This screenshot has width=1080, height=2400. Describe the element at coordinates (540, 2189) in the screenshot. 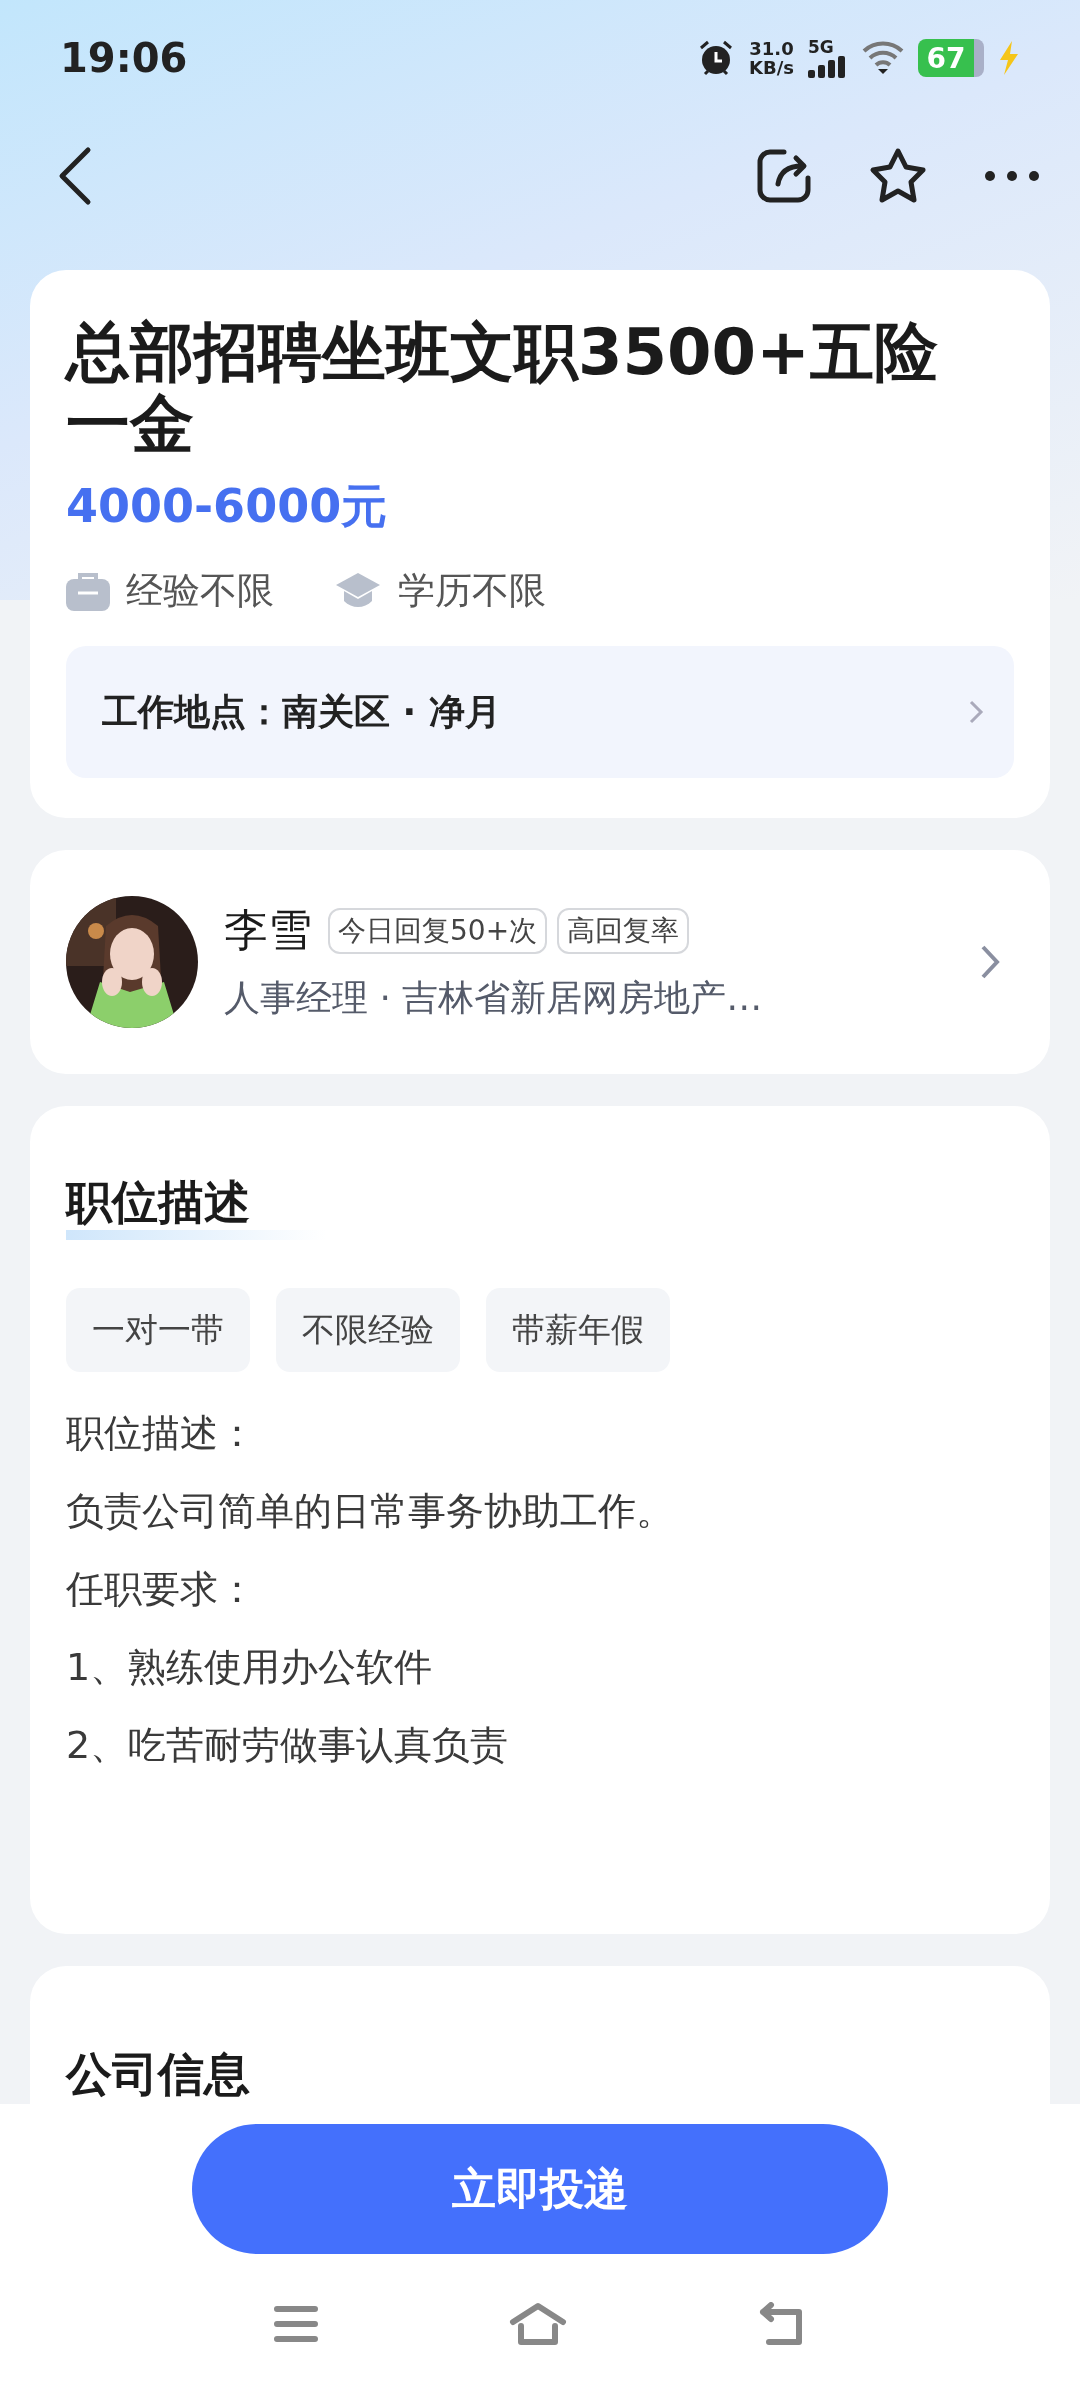

I see `apply-button: 立即投递` at that location.